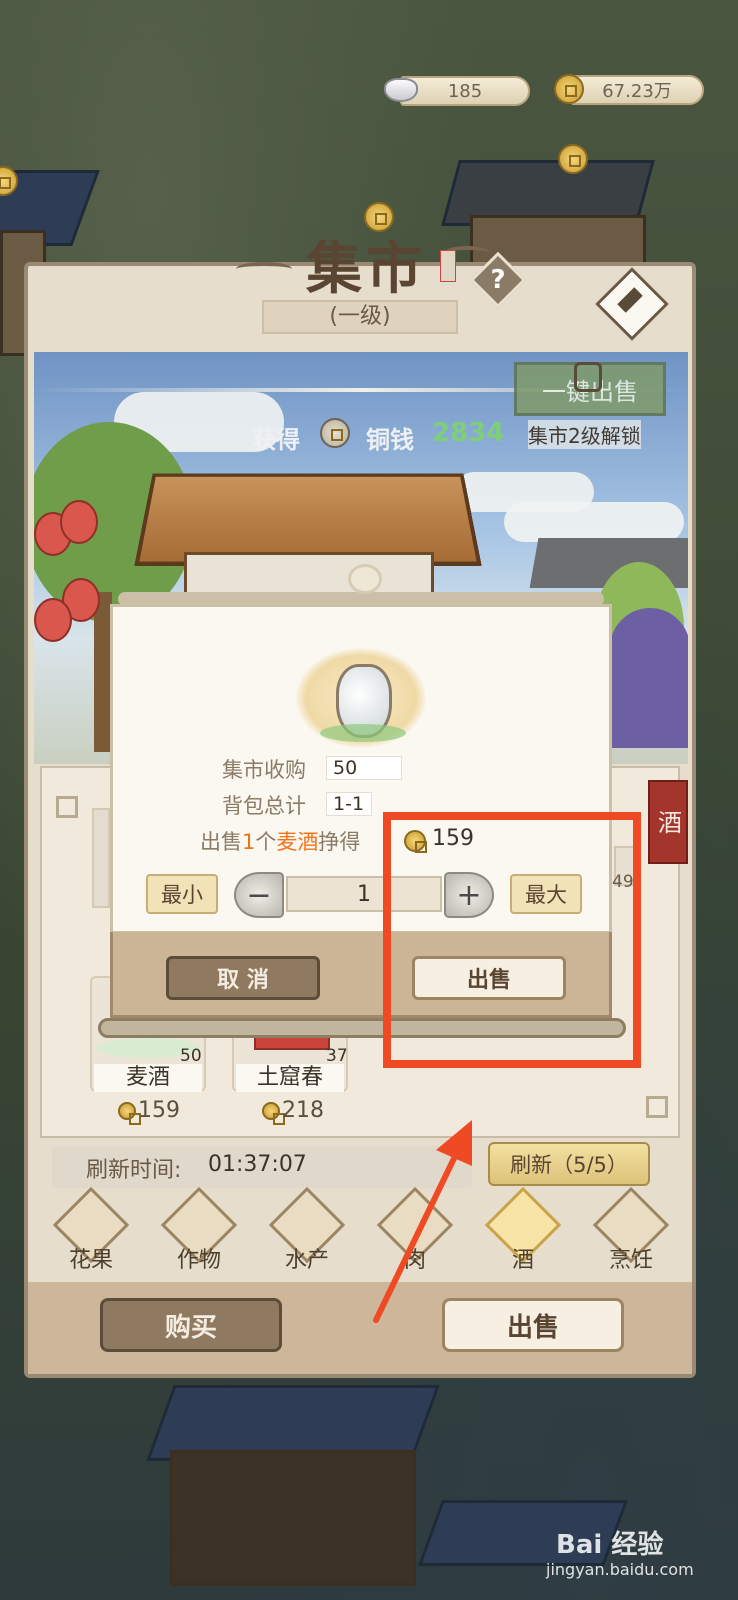 The height and width of the screenshot is (1600, 738). What do you see at coordinates (276, 440) in the screenshot?
I see `earn-label: 获得` at bounding box center [276, 440].